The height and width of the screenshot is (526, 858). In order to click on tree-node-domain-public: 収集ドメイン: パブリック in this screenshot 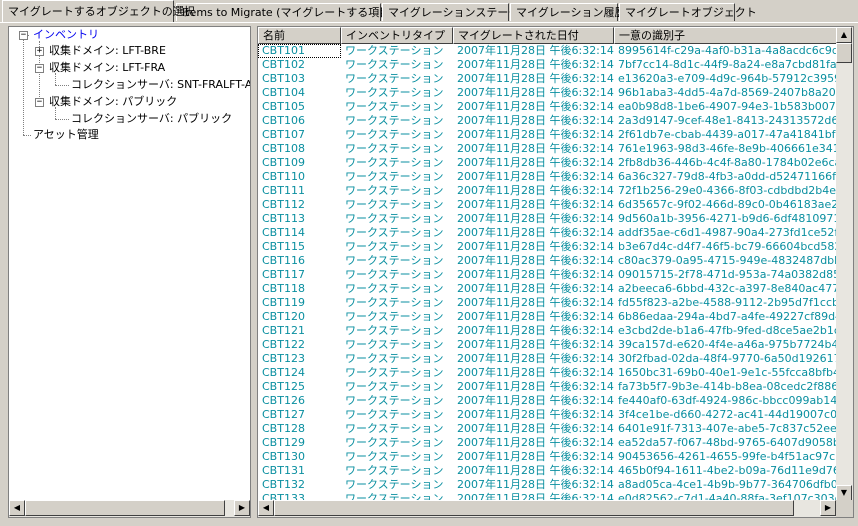, I will do `click(113, 102)`.